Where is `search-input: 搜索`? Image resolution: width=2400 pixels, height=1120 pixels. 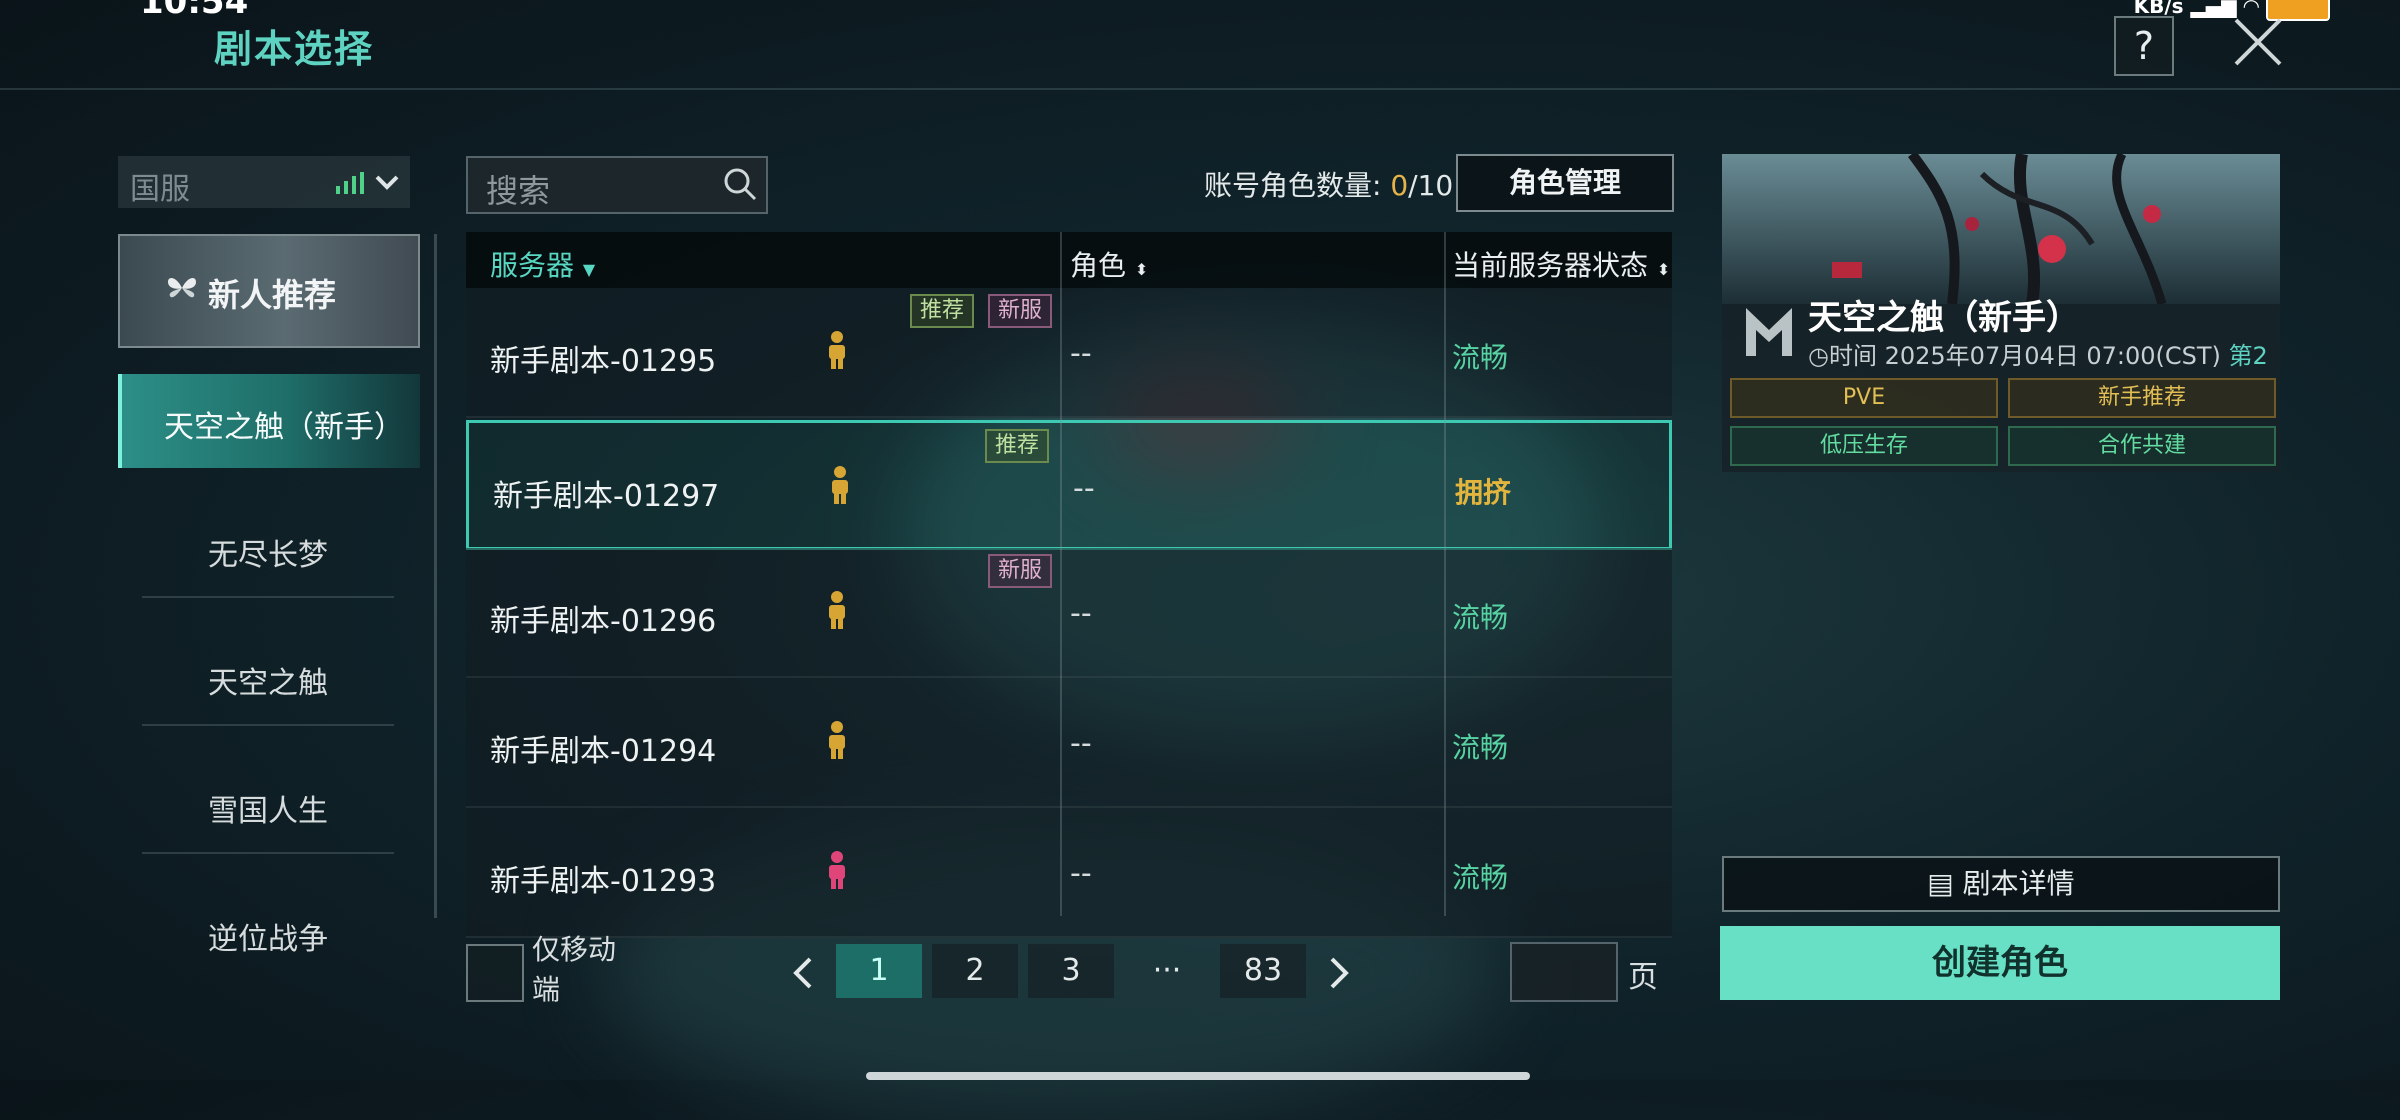
search-input: 搜索 is located at coordinates (617, 185).